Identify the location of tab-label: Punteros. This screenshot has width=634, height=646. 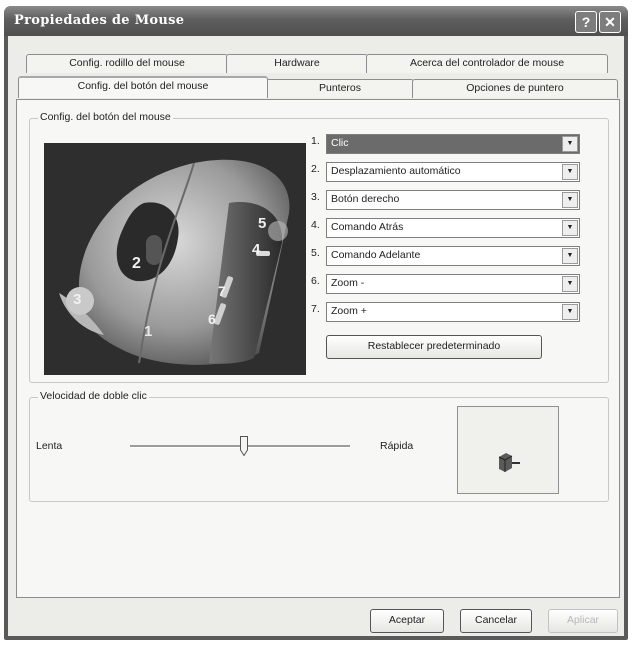
(340, 88).